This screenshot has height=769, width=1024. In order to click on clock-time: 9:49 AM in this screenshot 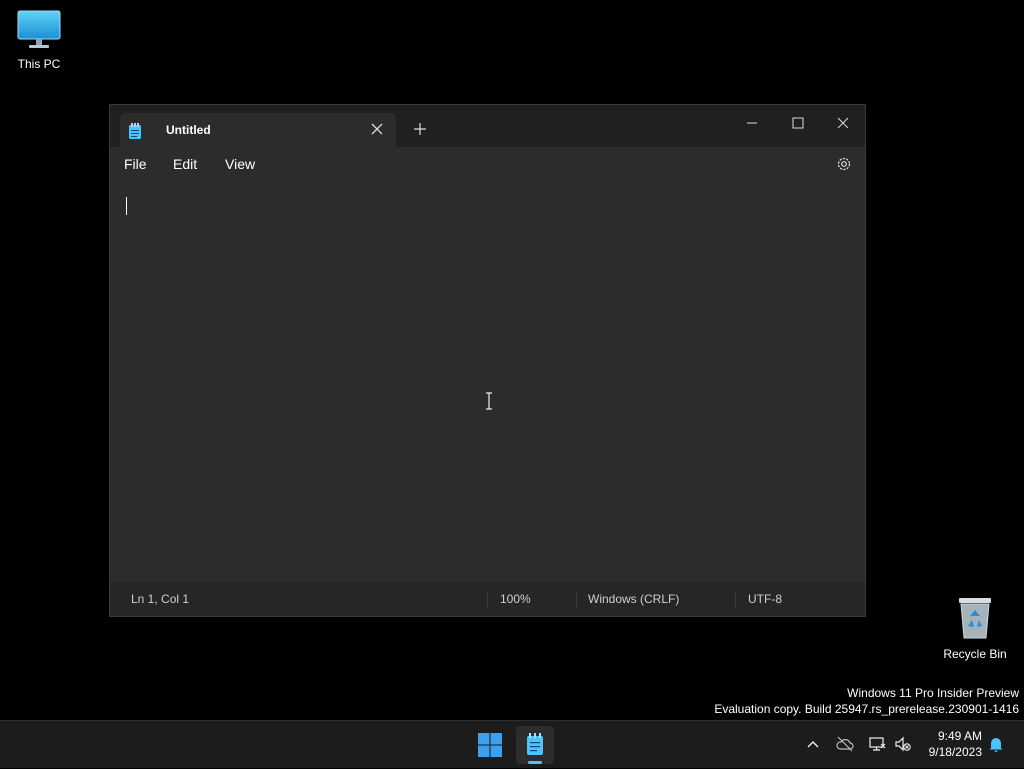, I will do `click(959, 736)`.